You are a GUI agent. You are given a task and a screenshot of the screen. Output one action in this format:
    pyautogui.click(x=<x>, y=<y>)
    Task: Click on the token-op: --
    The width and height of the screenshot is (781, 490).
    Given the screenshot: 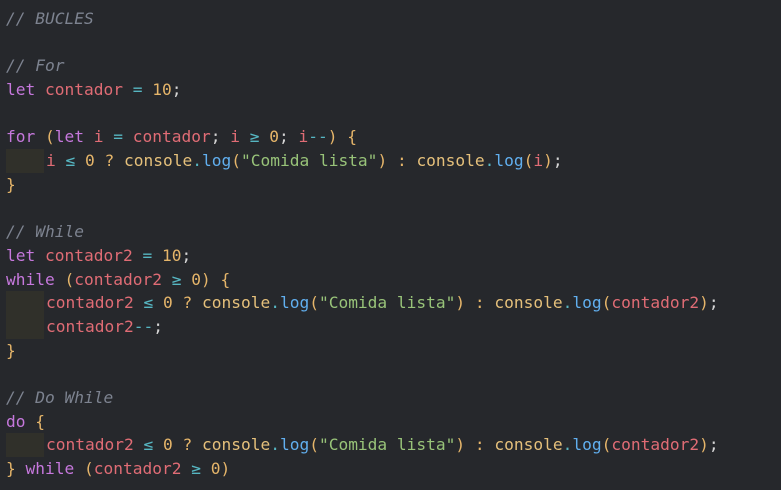 What is the action you would take?
    pyautogui.click(x=143, y=326)
    